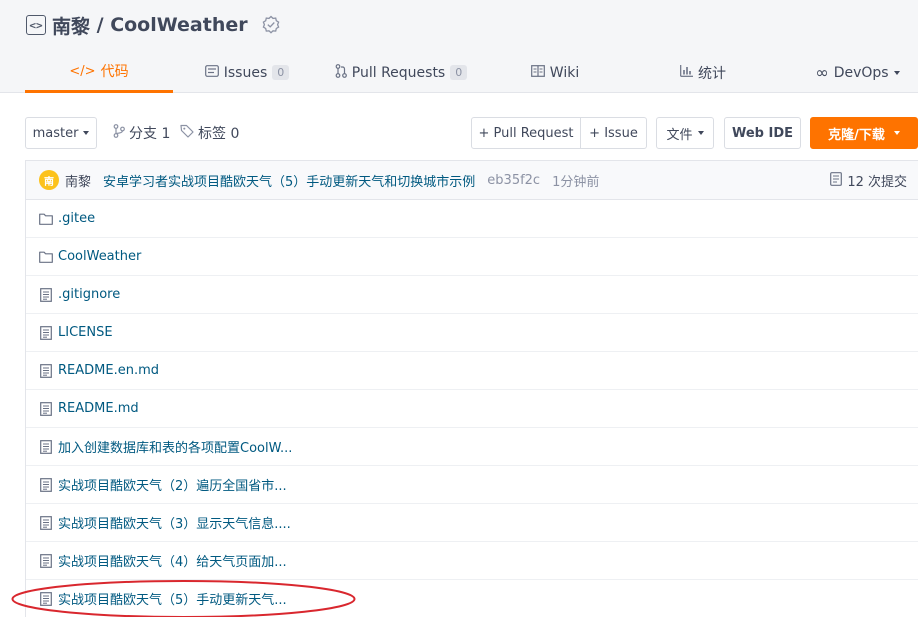  What do you see at coordinates (271, 25) in the screenshot?
I see `recommend-badge-icon` at bounding box center [271, 25].